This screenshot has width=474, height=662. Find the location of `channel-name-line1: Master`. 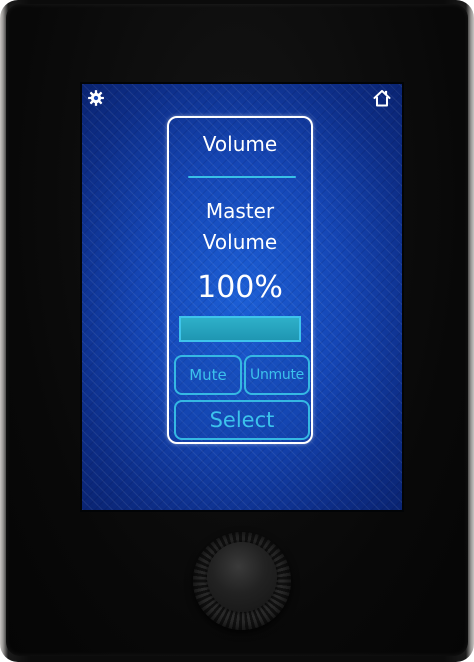

channel-name-line1: Master is located at coordinates (240, 211).